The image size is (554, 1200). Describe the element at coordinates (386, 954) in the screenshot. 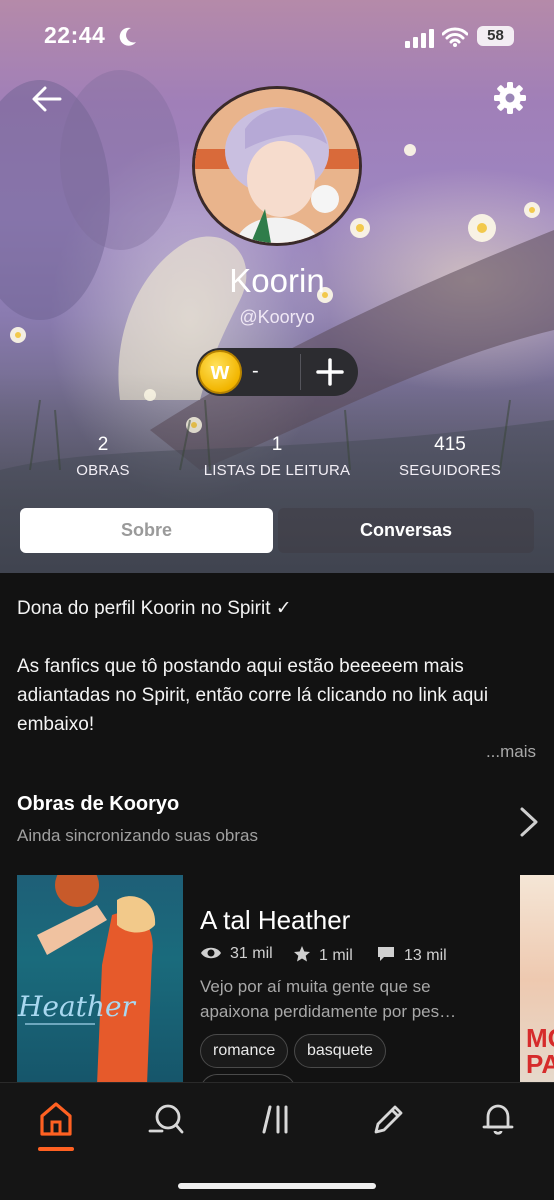

I see `comment-icon` at that location.